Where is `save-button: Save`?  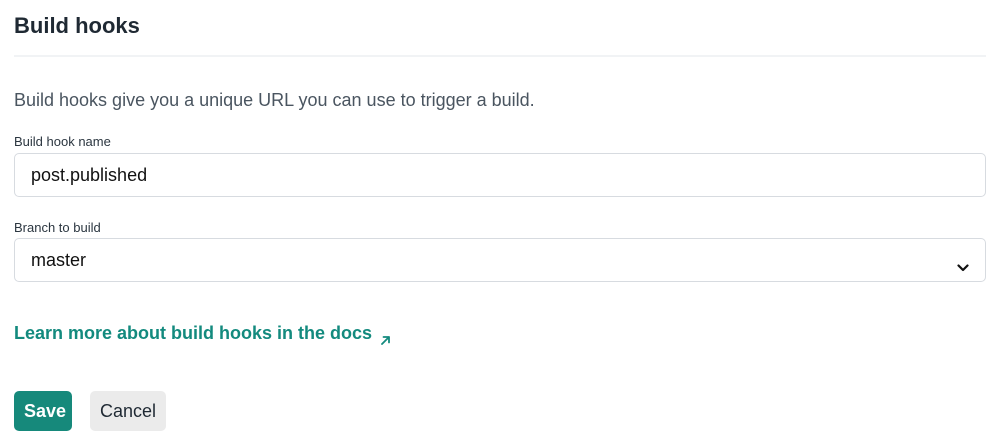 save-button: Save is located at coordinates (43, 411).